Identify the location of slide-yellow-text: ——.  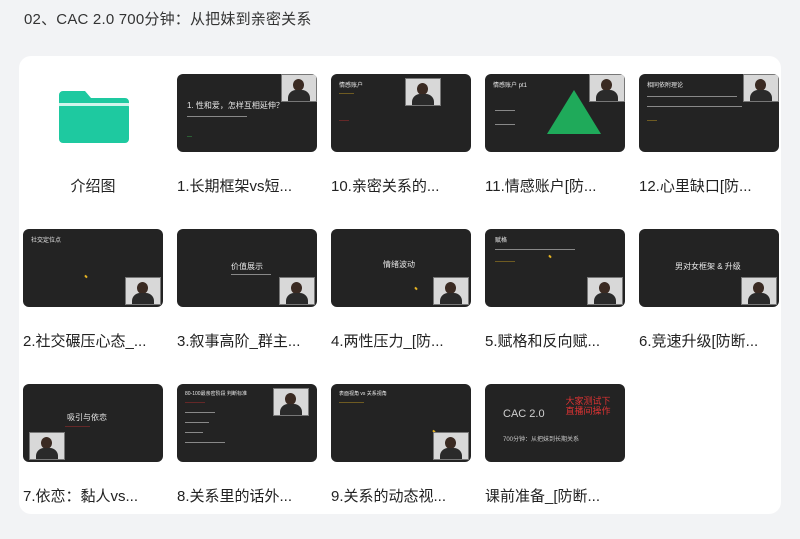
(652, 121).